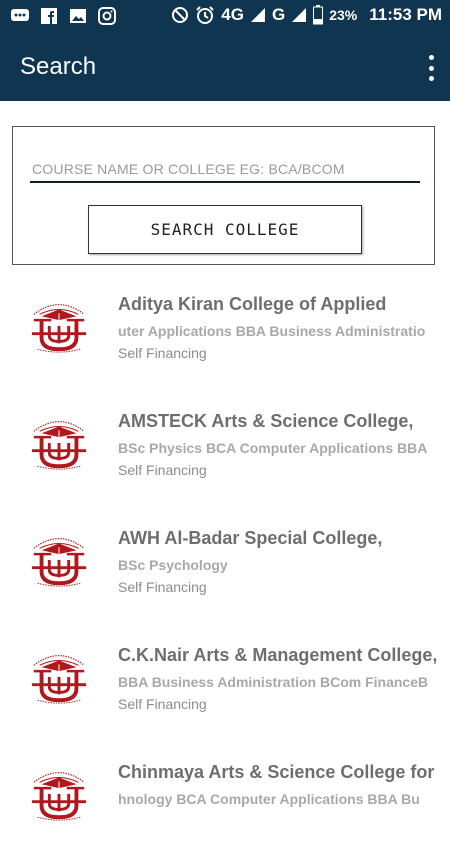 The width and height of the screenshot is (450, 868). I want to click on battery-icon, so click(318, 15).